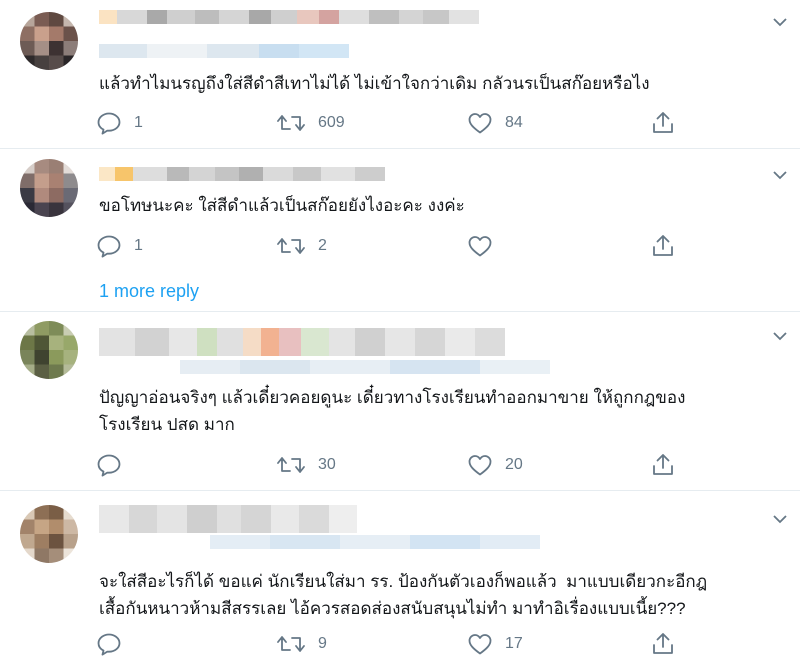 This screenshot has height=668, width=800. I want to click on like-count: 84, so click(514, 122).